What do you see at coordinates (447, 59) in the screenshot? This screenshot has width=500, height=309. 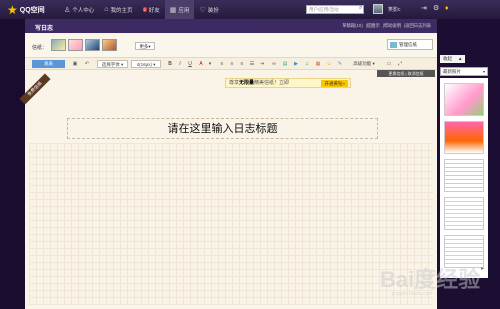 I see `collapse-tab: 收起` at bounding box center [447, 59].